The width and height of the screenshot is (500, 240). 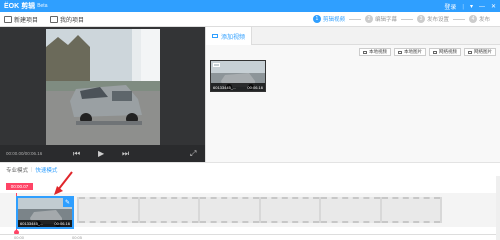 I want to click on media-item-duration: 00:06.16, so click(x=255, y=87).